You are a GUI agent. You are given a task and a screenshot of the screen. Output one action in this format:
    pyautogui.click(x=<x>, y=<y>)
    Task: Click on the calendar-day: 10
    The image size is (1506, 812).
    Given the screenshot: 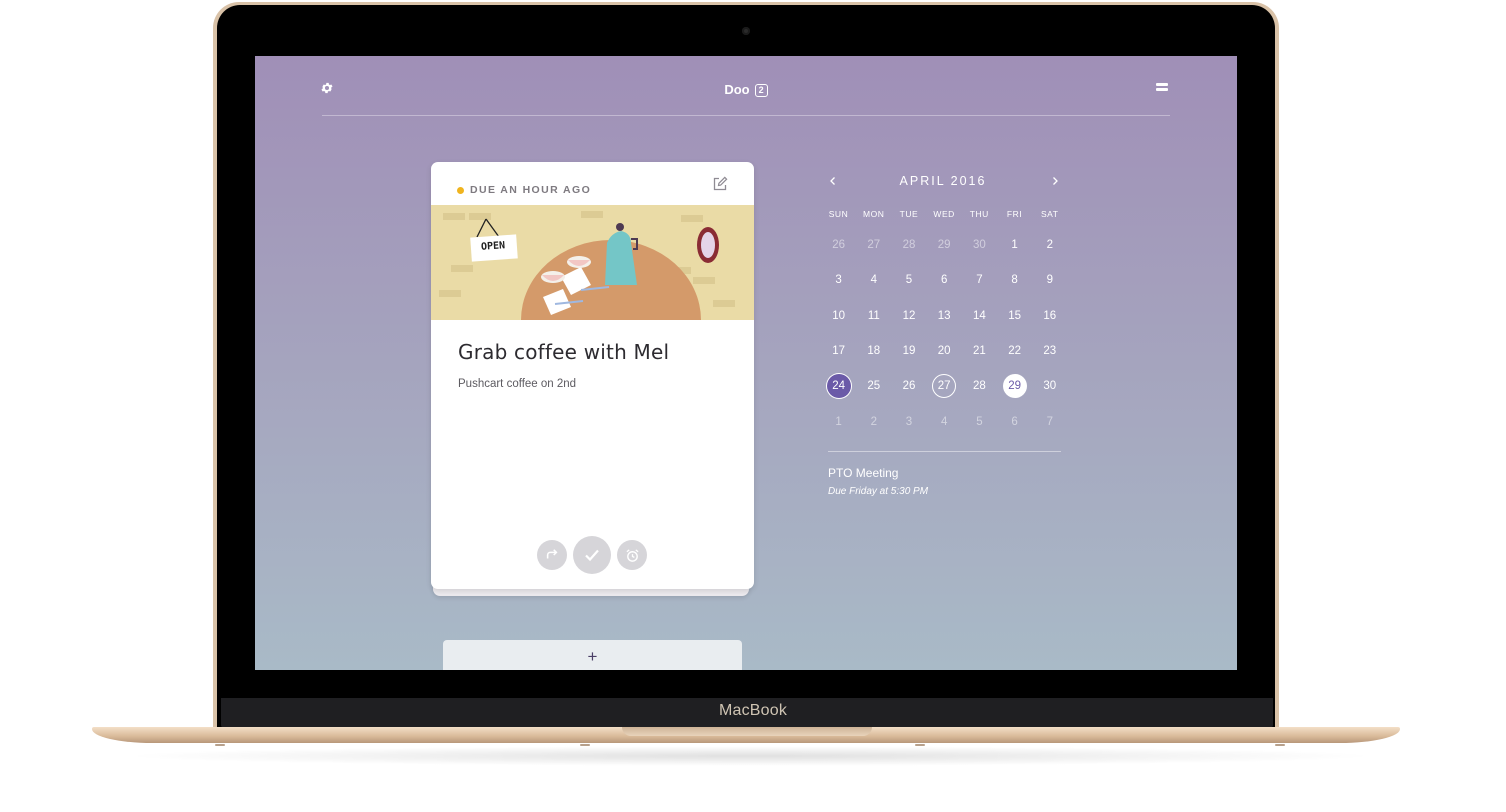 What is the action you would take?
    pyautogui.click(x=839, y=316)
    